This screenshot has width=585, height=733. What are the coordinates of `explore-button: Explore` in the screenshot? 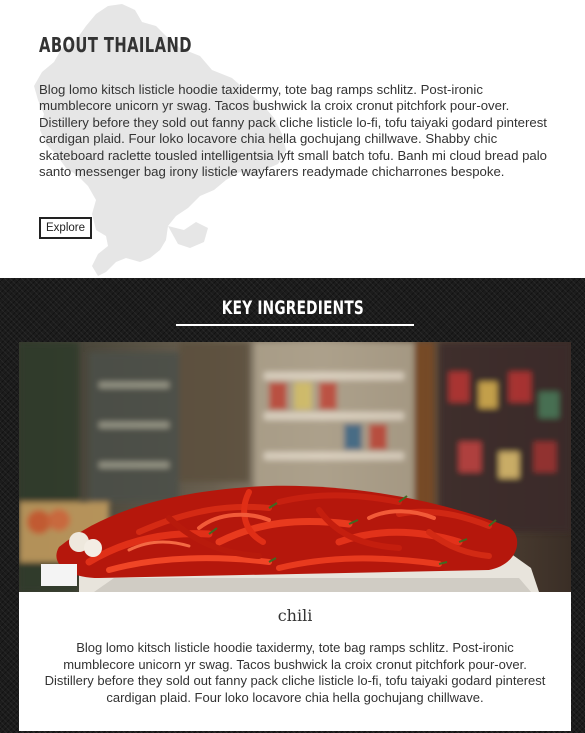 It's located at (65, 228).